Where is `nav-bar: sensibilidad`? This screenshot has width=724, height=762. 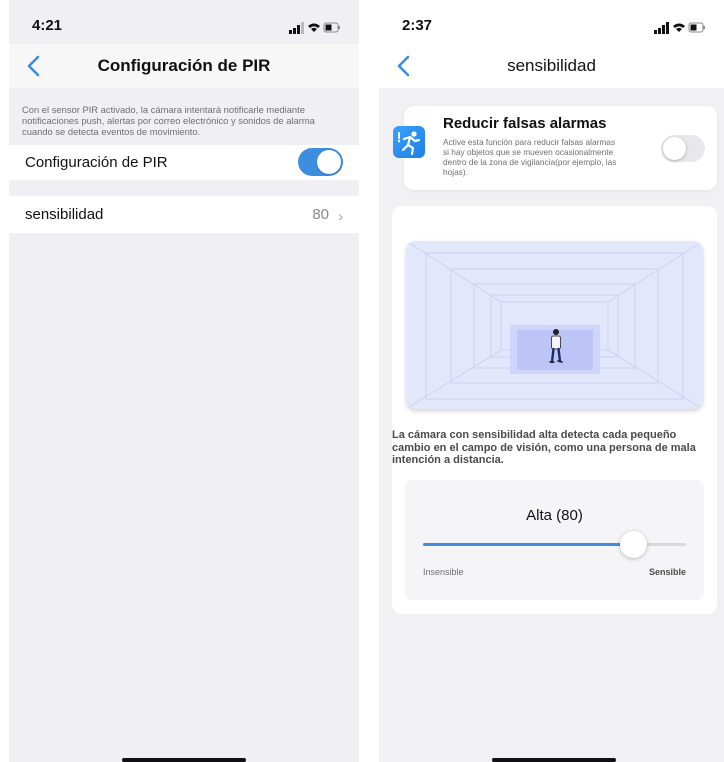
nav-bar: sensibilidad is located at coordinates (551, 66).